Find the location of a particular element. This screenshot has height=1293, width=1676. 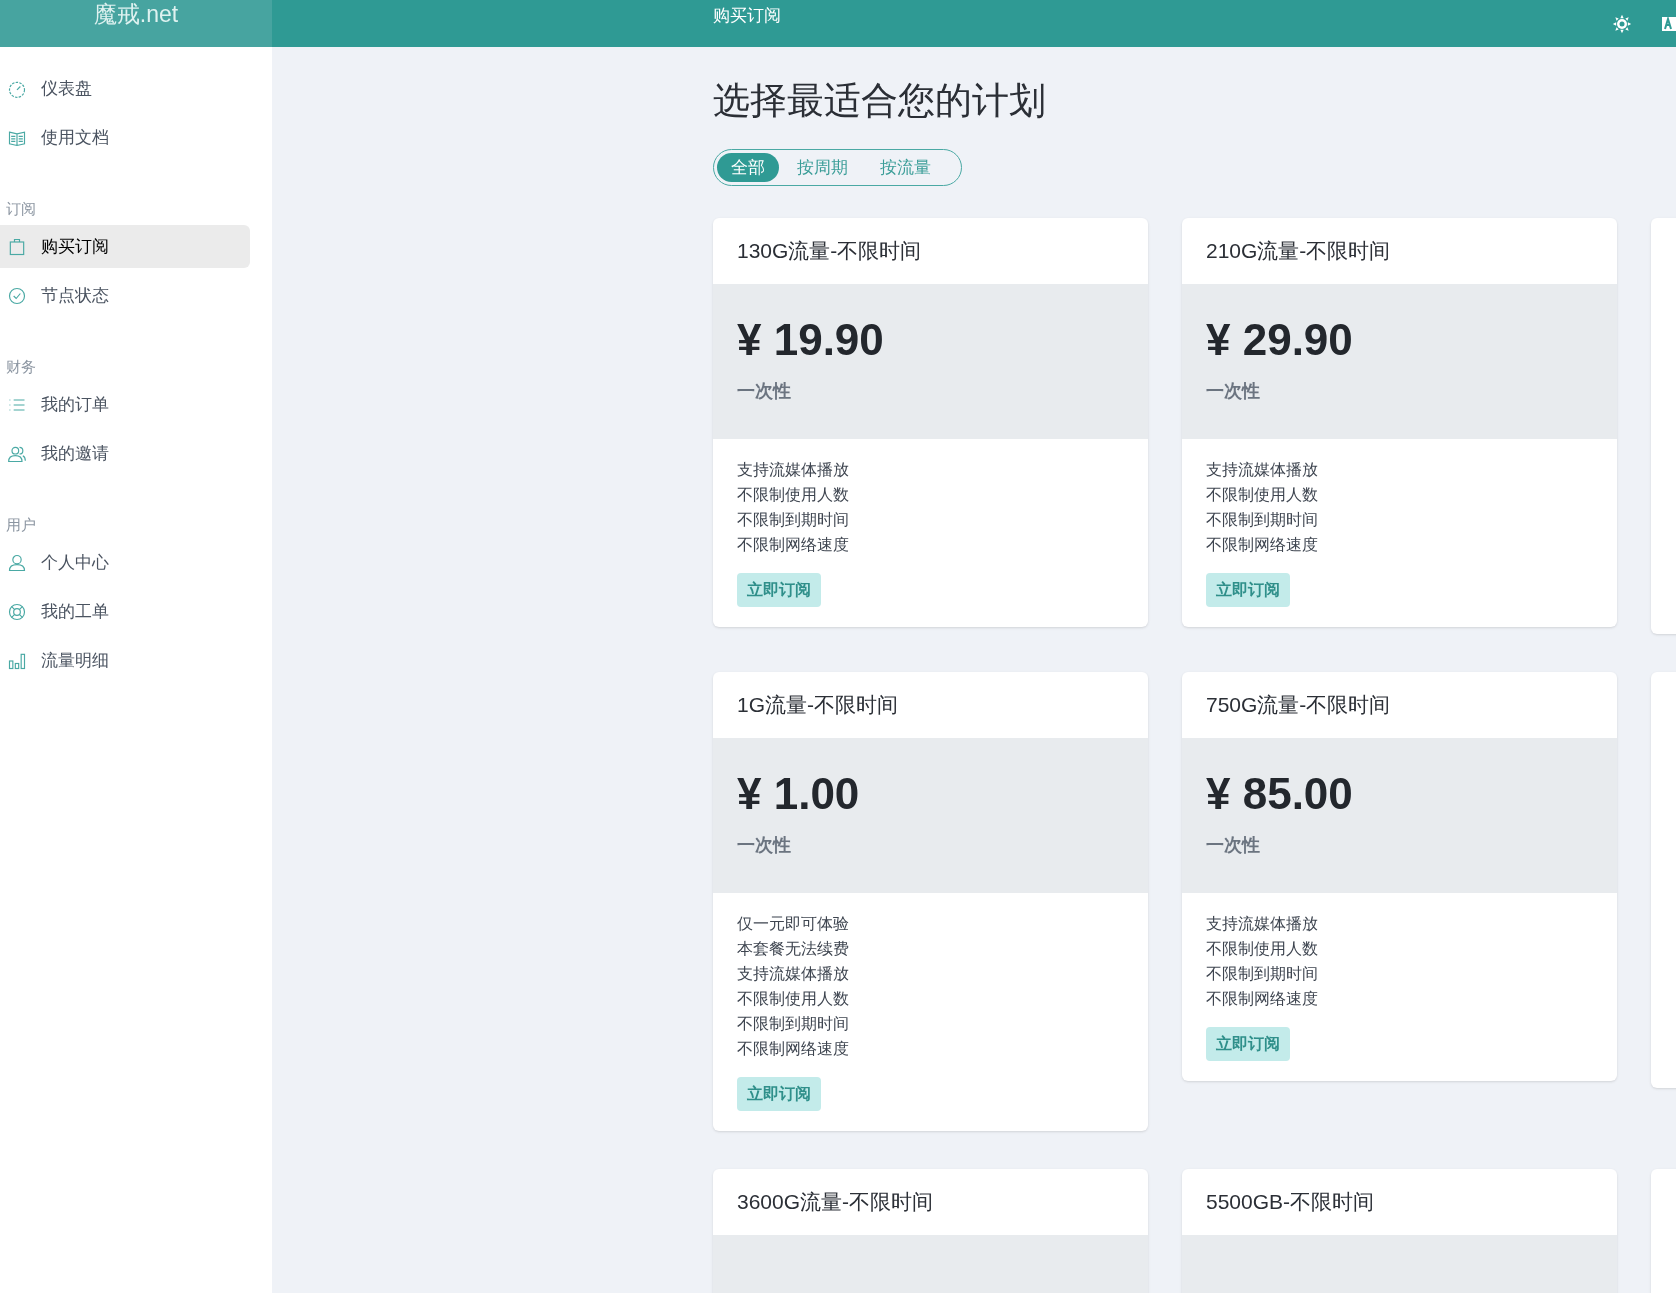

plan-name: 5500GB-不限时间 is located at coordinates (1290, 1202).